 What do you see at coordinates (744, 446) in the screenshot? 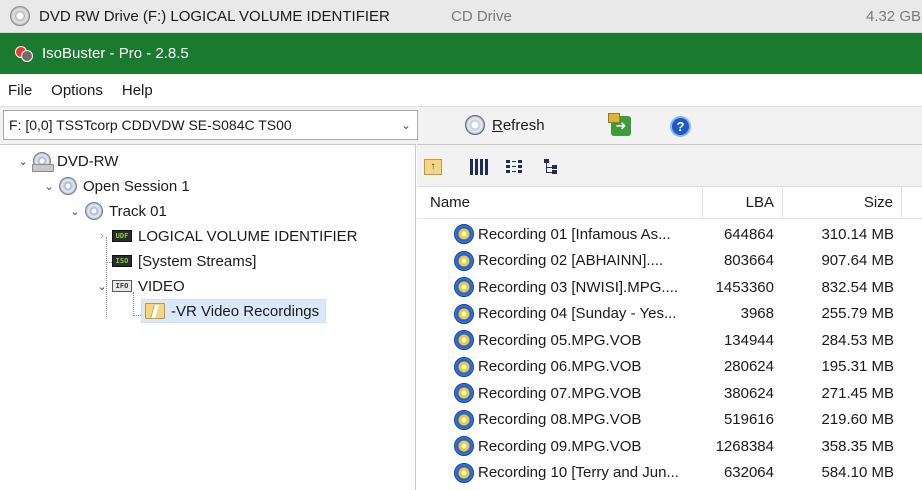
I see `file-lba: 1268384` at bounding box center [744, 446].